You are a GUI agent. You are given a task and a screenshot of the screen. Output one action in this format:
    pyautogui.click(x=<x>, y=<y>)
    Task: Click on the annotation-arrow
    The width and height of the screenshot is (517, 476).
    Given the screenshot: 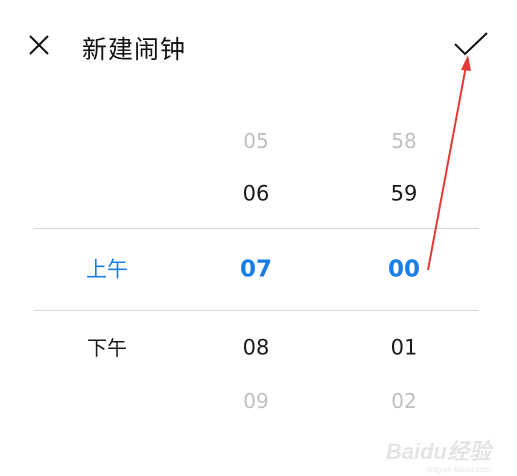 What is the action you would take?
    pyautogui.click(x=449, y=163)
    